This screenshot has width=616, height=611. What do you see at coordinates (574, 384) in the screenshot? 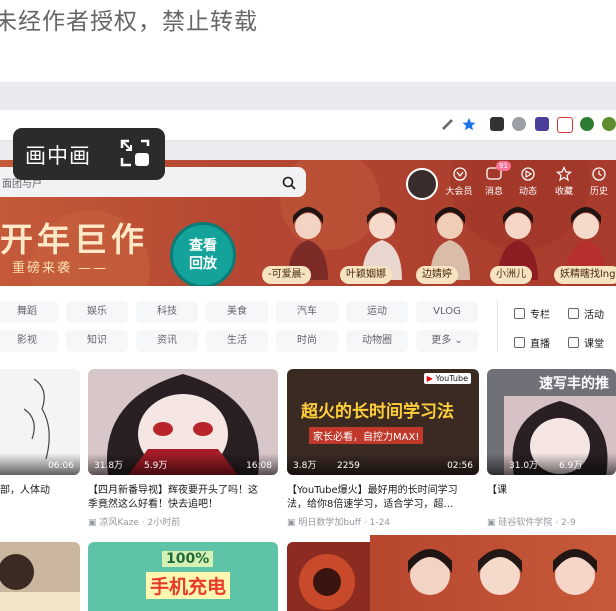
I see `thumb-overlay-text: 速写丰的推` at bounding box center [574, 384].